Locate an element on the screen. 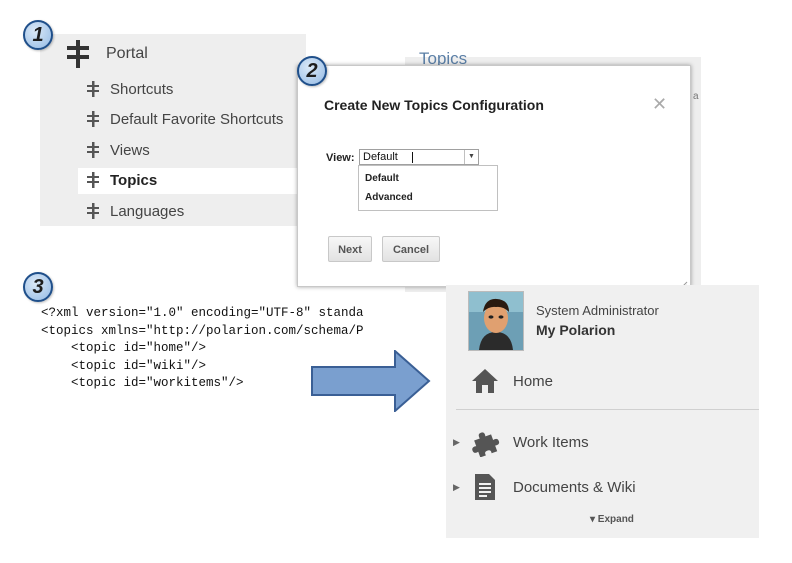  document-icon is located at coordinates (485, 487).